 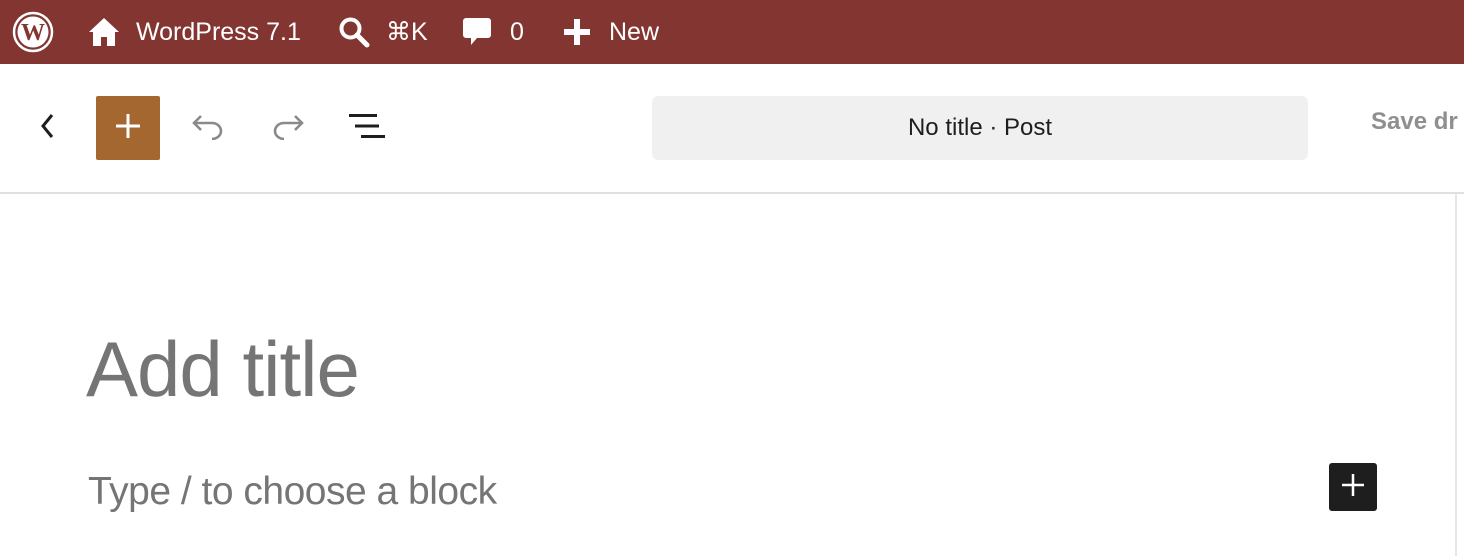 I want to click on block-inserter-toggle, so click(x=128, y=128).